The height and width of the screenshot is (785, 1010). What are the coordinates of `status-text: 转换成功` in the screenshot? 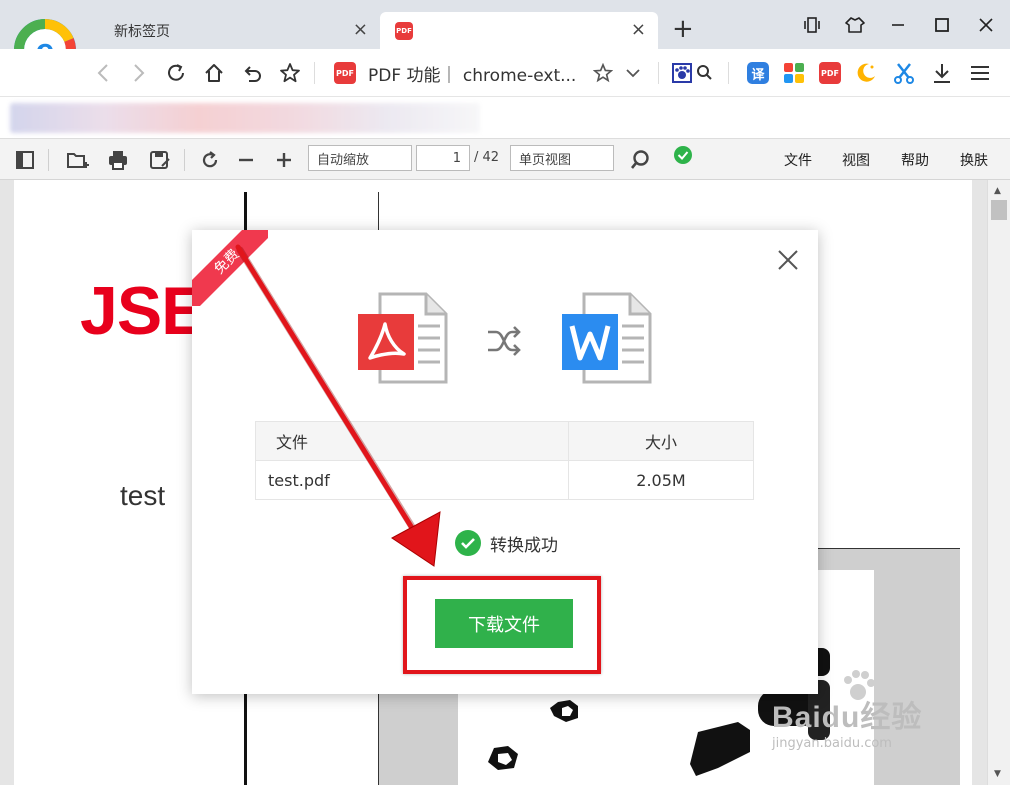 It's located at (524, 545).